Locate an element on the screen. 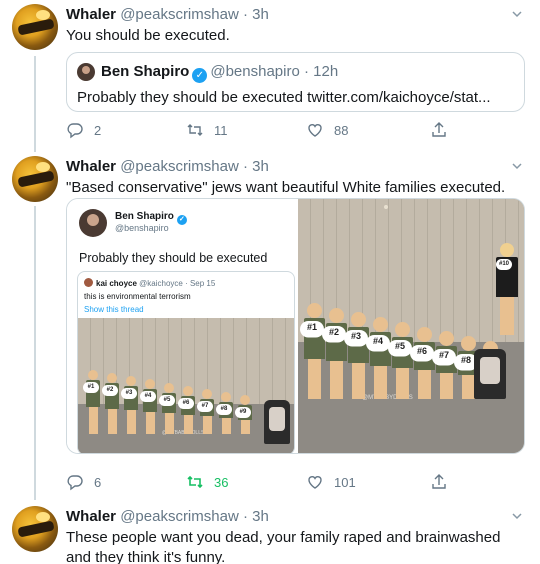  retweet-icon is located at coordinates (195, 482).